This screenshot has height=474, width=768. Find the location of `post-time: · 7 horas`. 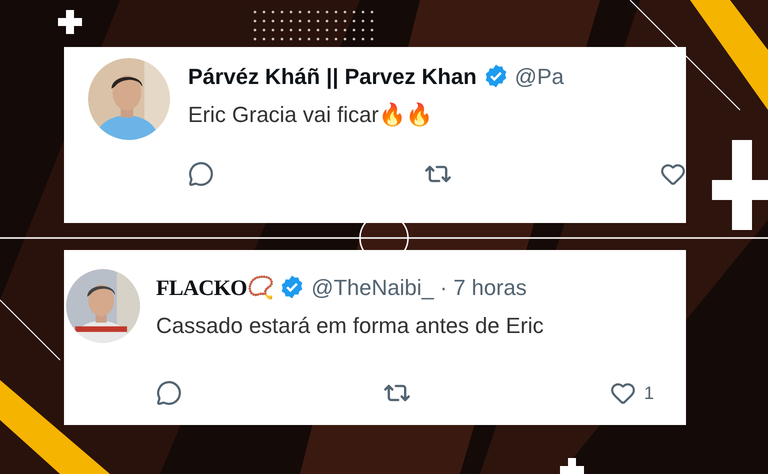

post-time: · 7 horas is located at coordinates (483, 288).